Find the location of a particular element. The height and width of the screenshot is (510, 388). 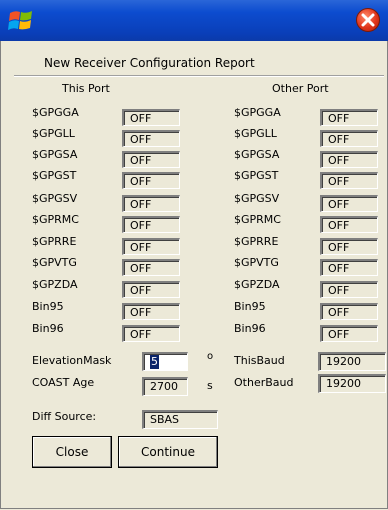

elevation-mask-input: 5 is located at coordinates (165, 361).